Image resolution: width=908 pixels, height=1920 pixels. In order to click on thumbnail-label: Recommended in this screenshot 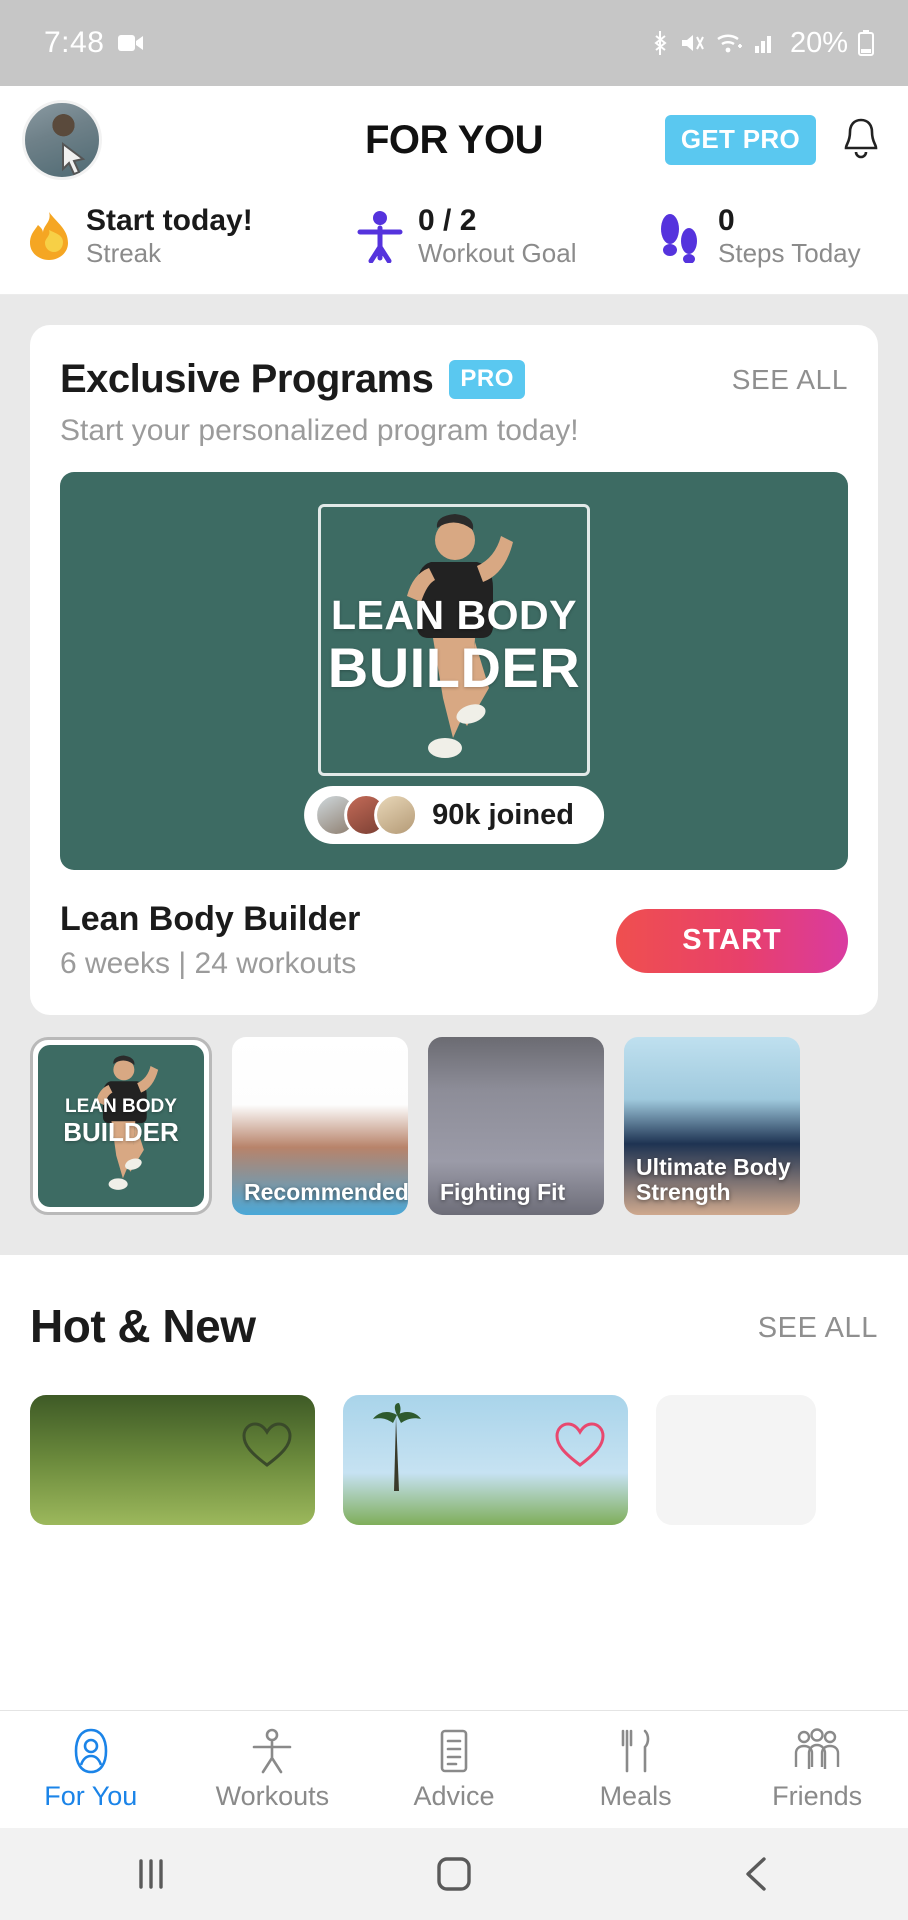, I will do `click(326, 1192)`.